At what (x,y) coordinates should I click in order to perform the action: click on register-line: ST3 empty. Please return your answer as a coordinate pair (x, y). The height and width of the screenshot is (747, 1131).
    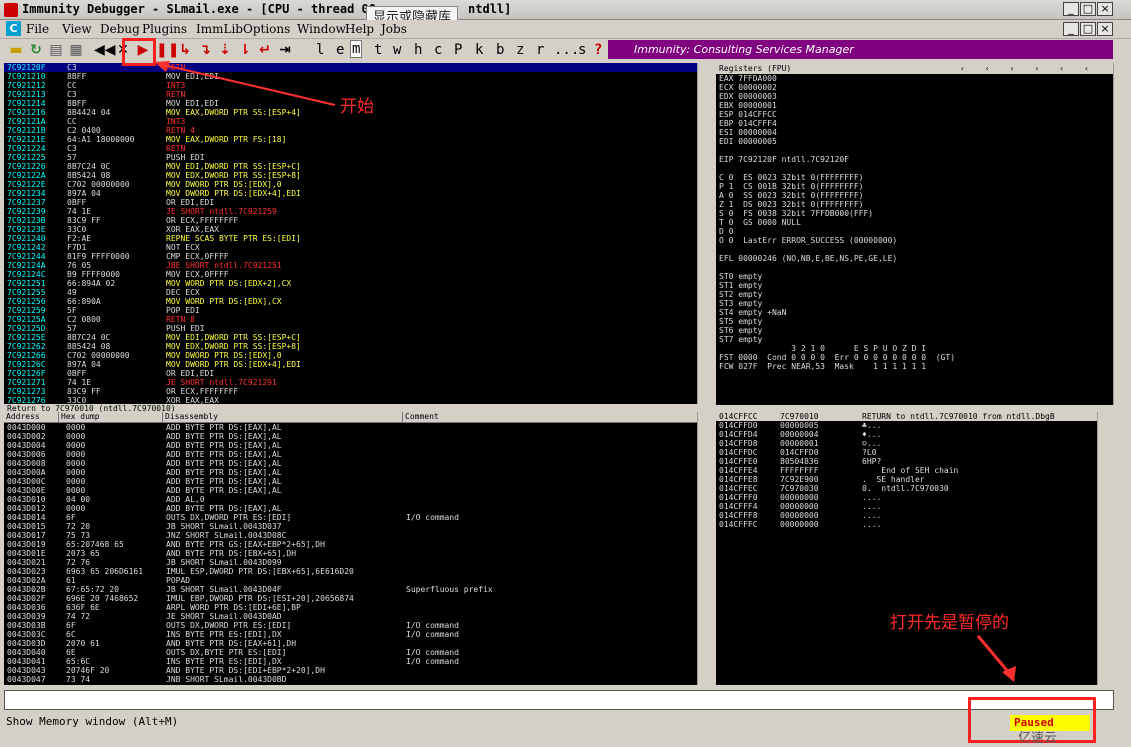
    Looking at the image, I should click on (914, 303).